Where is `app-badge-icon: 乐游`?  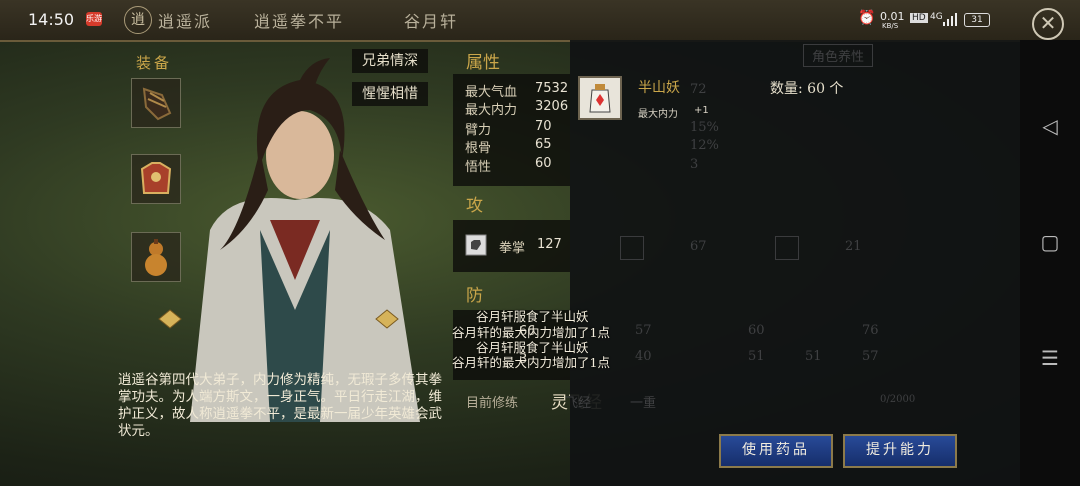
app-badge-icon: 乐游 is located at coordinates (94, 19).